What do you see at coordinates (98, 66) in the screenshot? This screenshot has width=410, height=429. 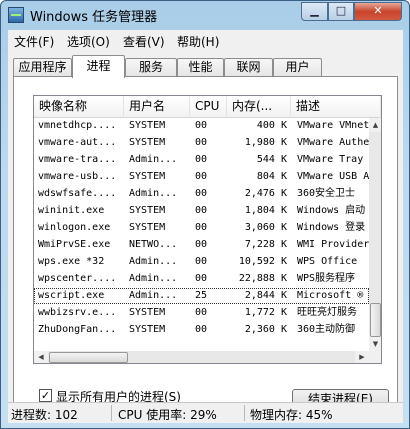 I see `tab-processes: 进程` at bounding box center [98, 66].